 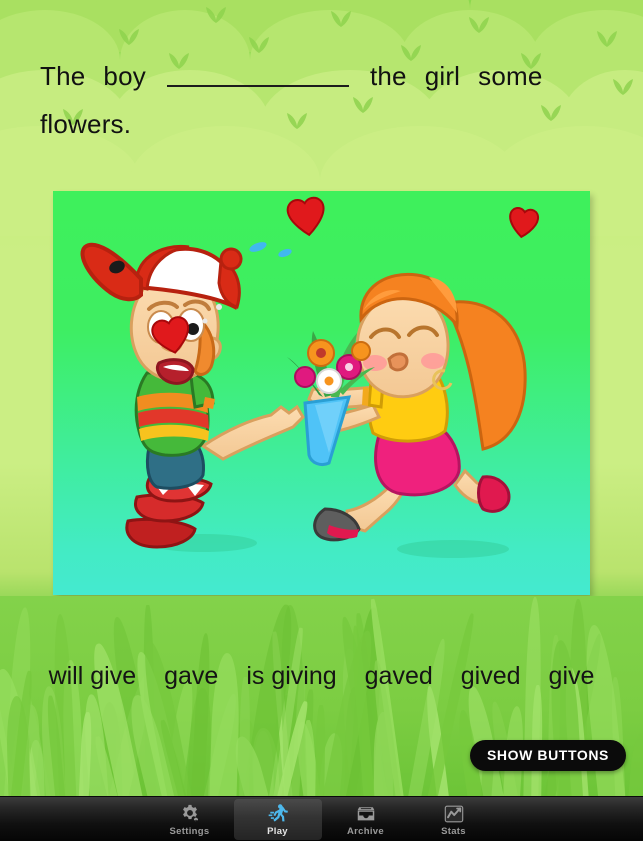 I want to click on tray-icon, so click(x=365, y=813).